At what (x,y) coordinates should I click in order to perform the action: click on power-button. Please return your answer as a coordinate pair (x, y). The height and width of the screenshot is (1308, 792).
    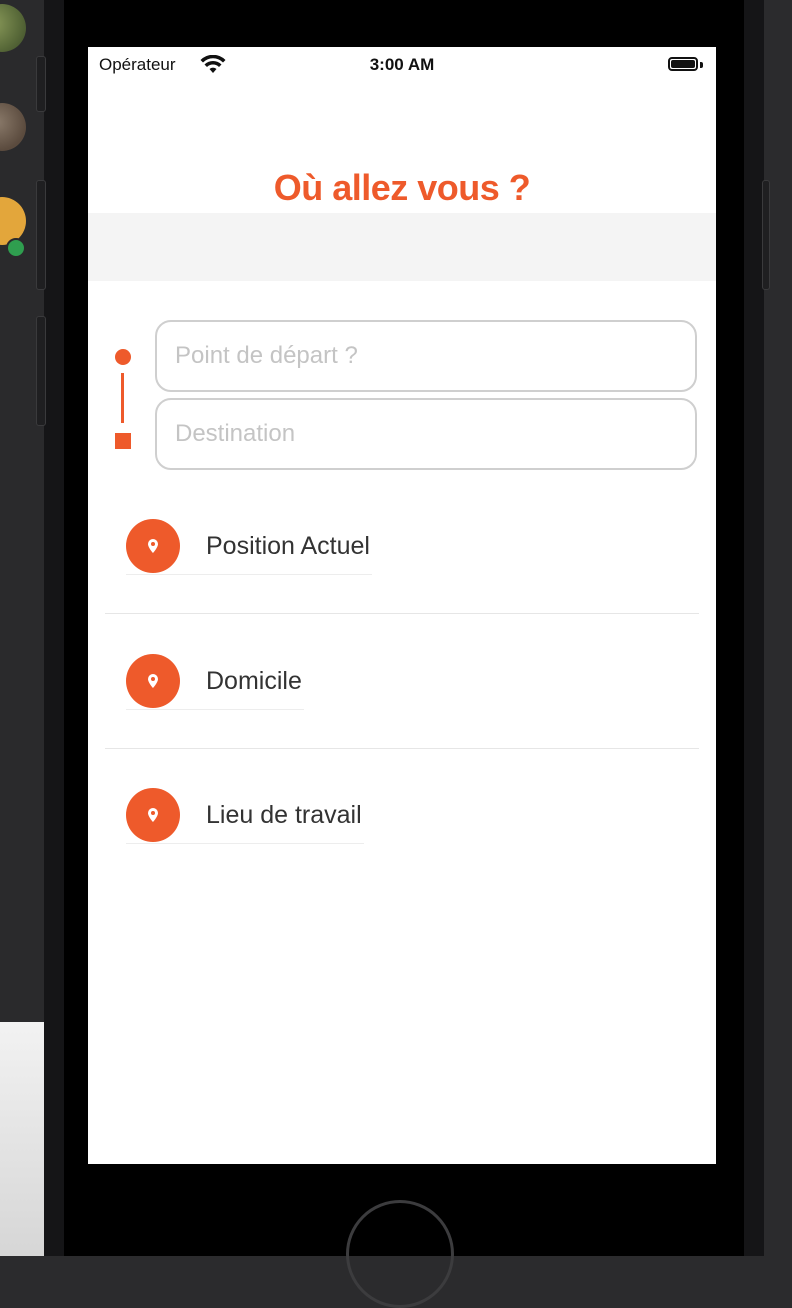
    Looking at the image, I should click on (766, 235).